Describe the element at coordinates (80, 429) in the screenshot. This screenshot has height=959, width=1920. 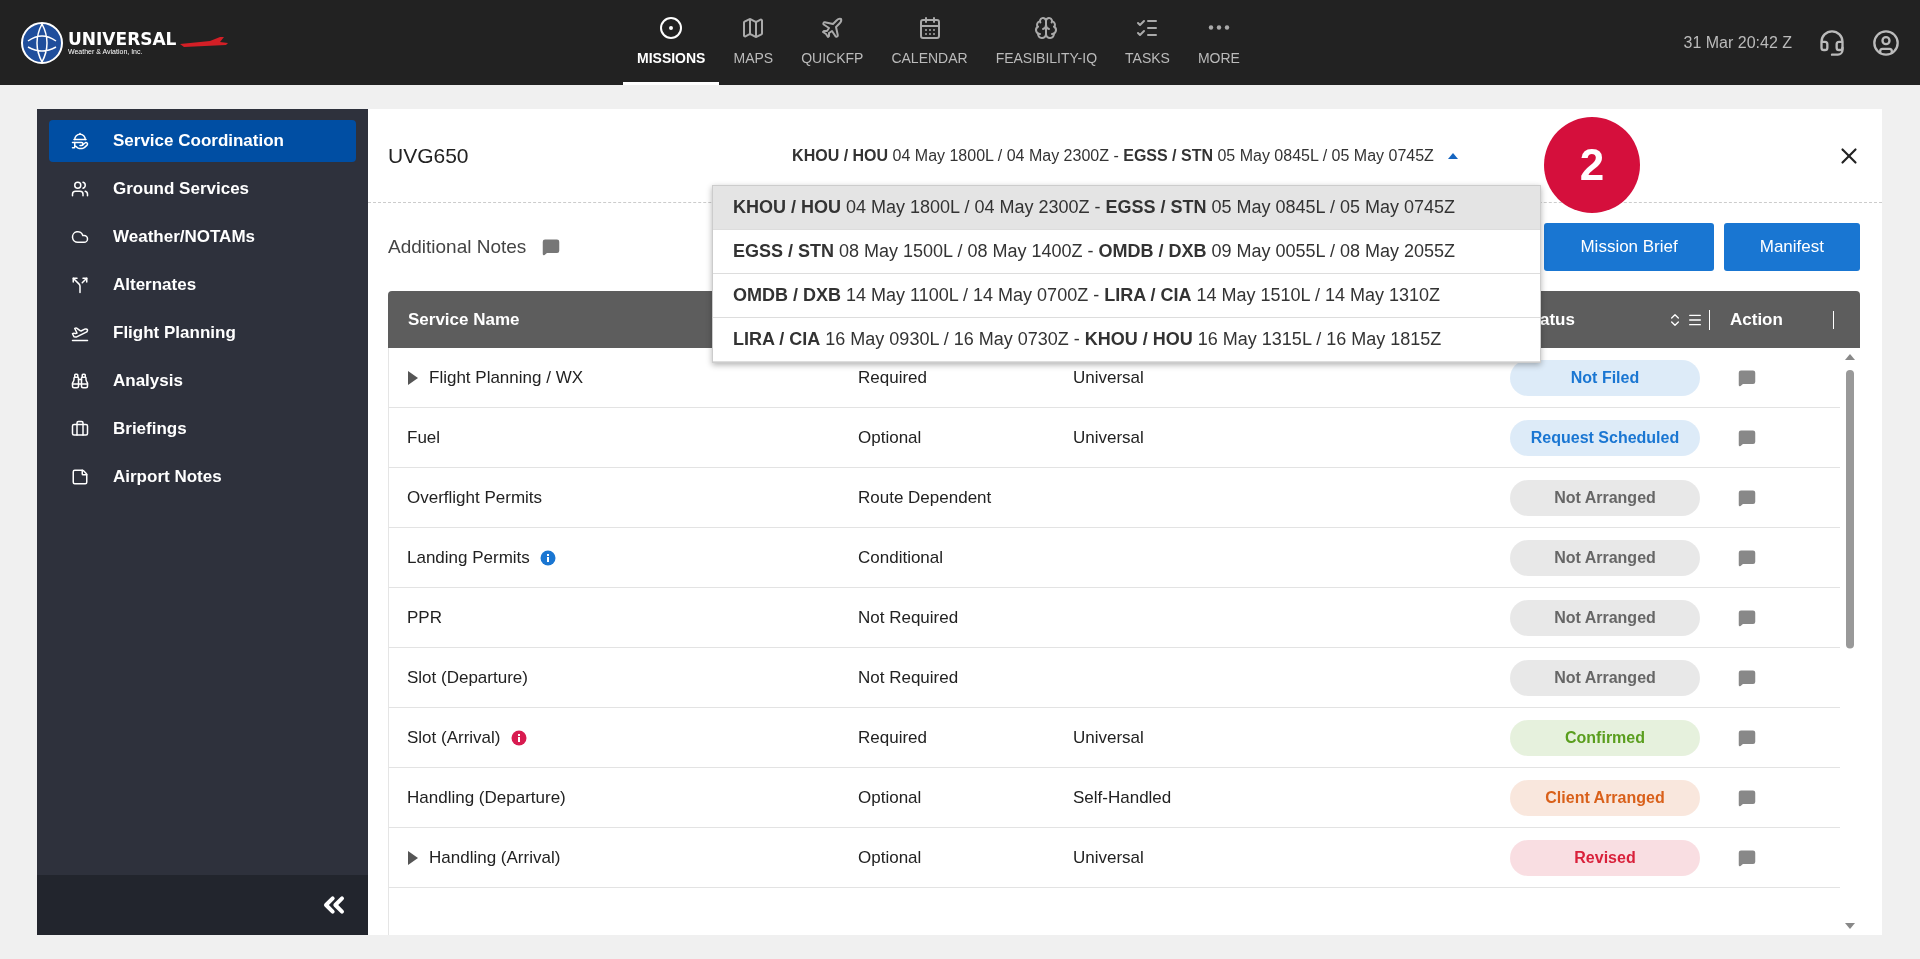
I see `briefcase-icon` at that location.